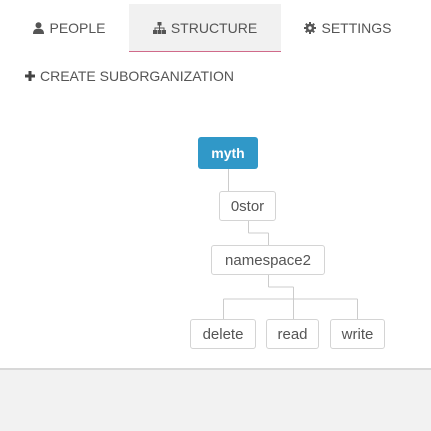 This screenshot has width=431, height=431. I want to click on tree-node-write-label: write, so click(357, 334).